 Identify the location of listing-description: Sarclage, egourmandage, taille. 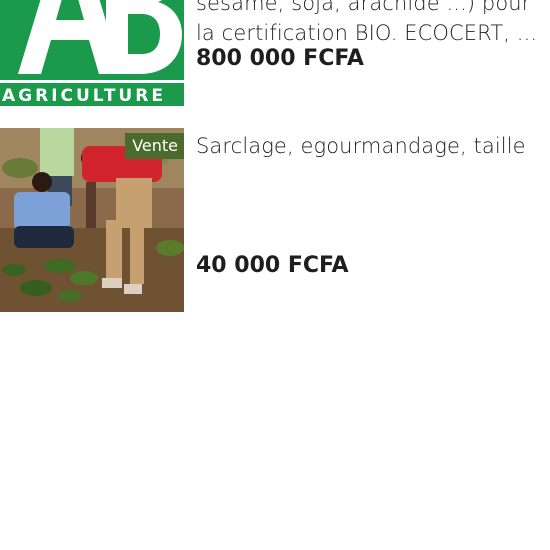
(369, 146).